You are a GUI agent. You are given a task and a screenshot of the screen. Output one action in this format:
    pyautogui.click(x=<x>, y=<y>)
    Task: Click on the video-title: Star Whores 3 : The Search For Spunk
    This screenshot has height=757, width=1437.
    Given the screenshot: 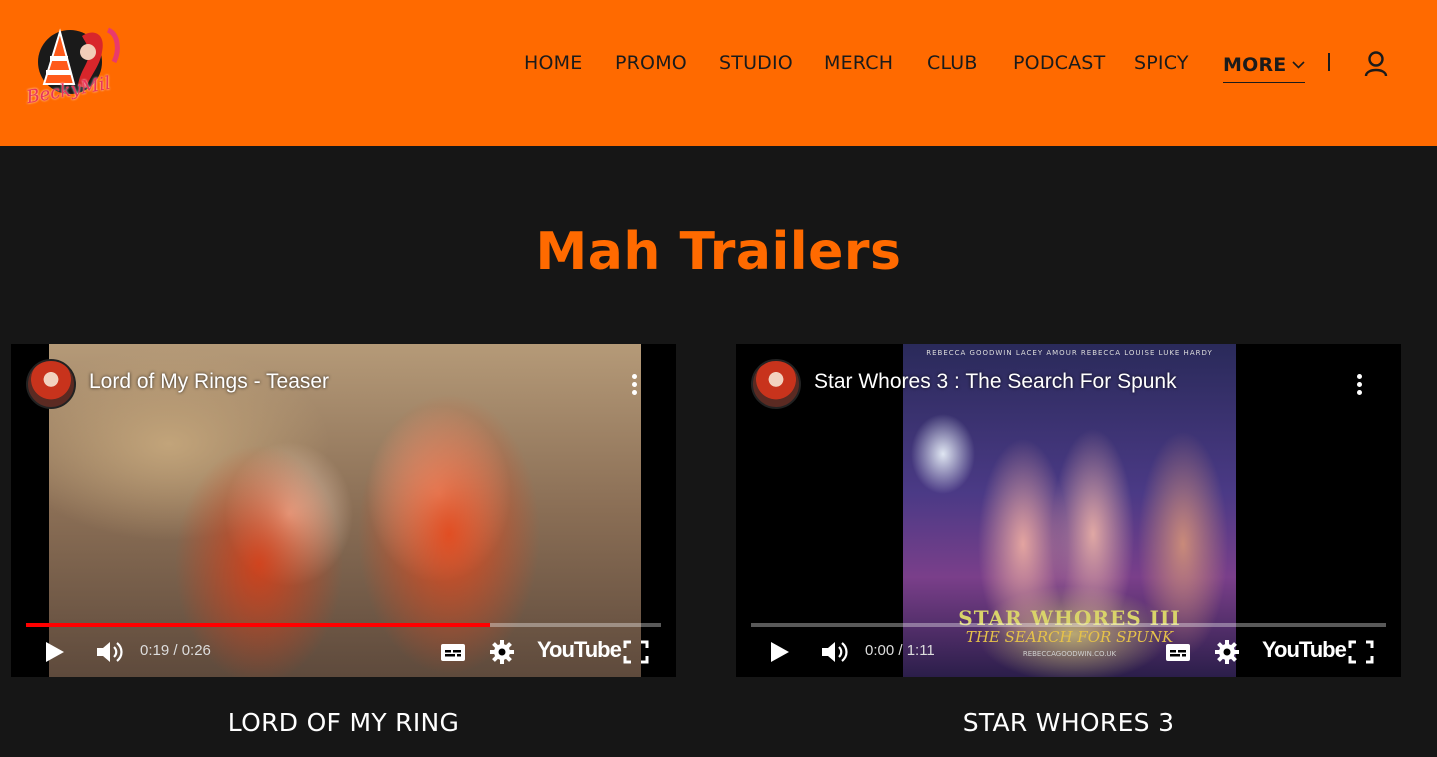 What is the action you would take?
    pyautogui.click(x=995, y=382)
    